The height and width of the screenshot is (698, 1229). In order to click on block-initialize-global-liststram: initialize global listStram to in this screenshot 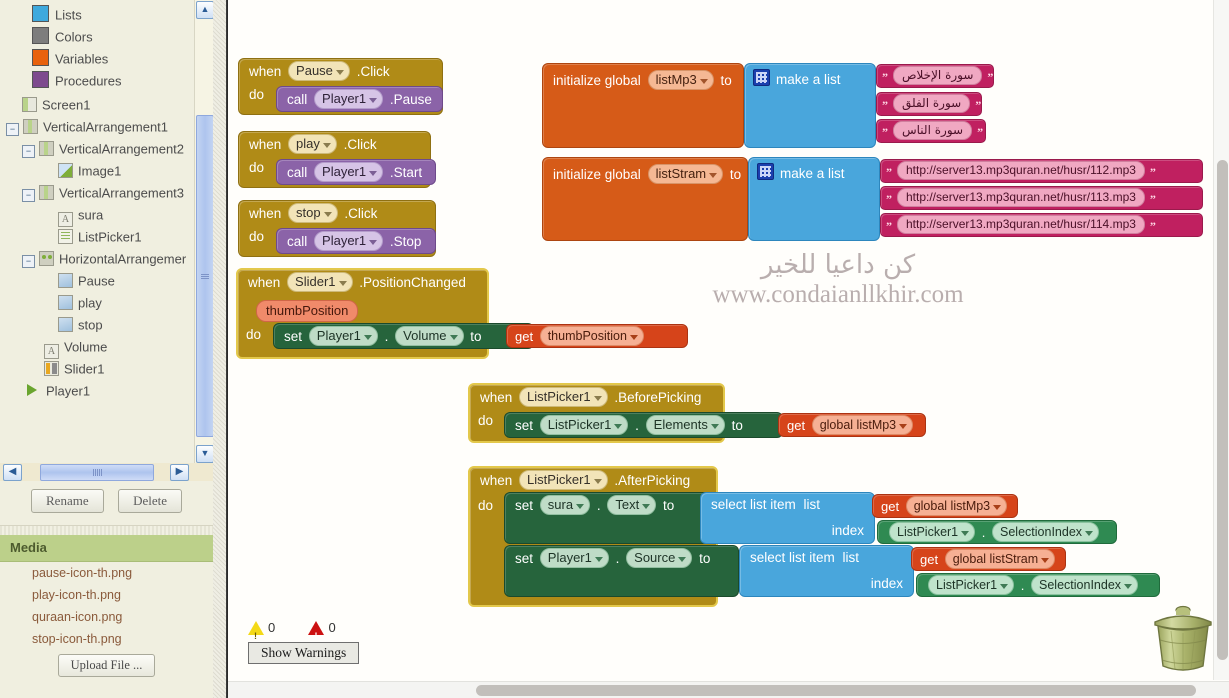, I will do `click(645, 199)`.